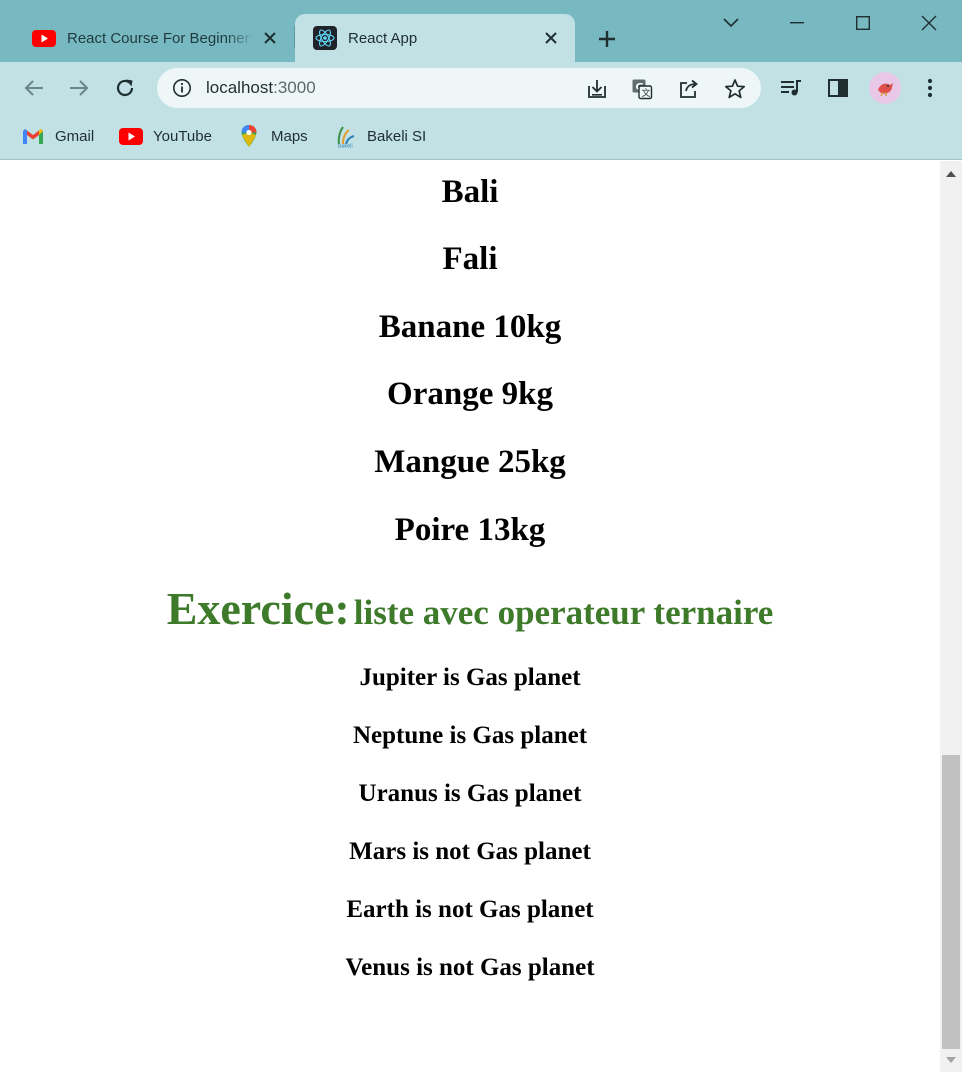  Describe the element at coordinates (470, 677) in the screenshot. I see `planet-item: Jupiter is Gas planet` at that location.